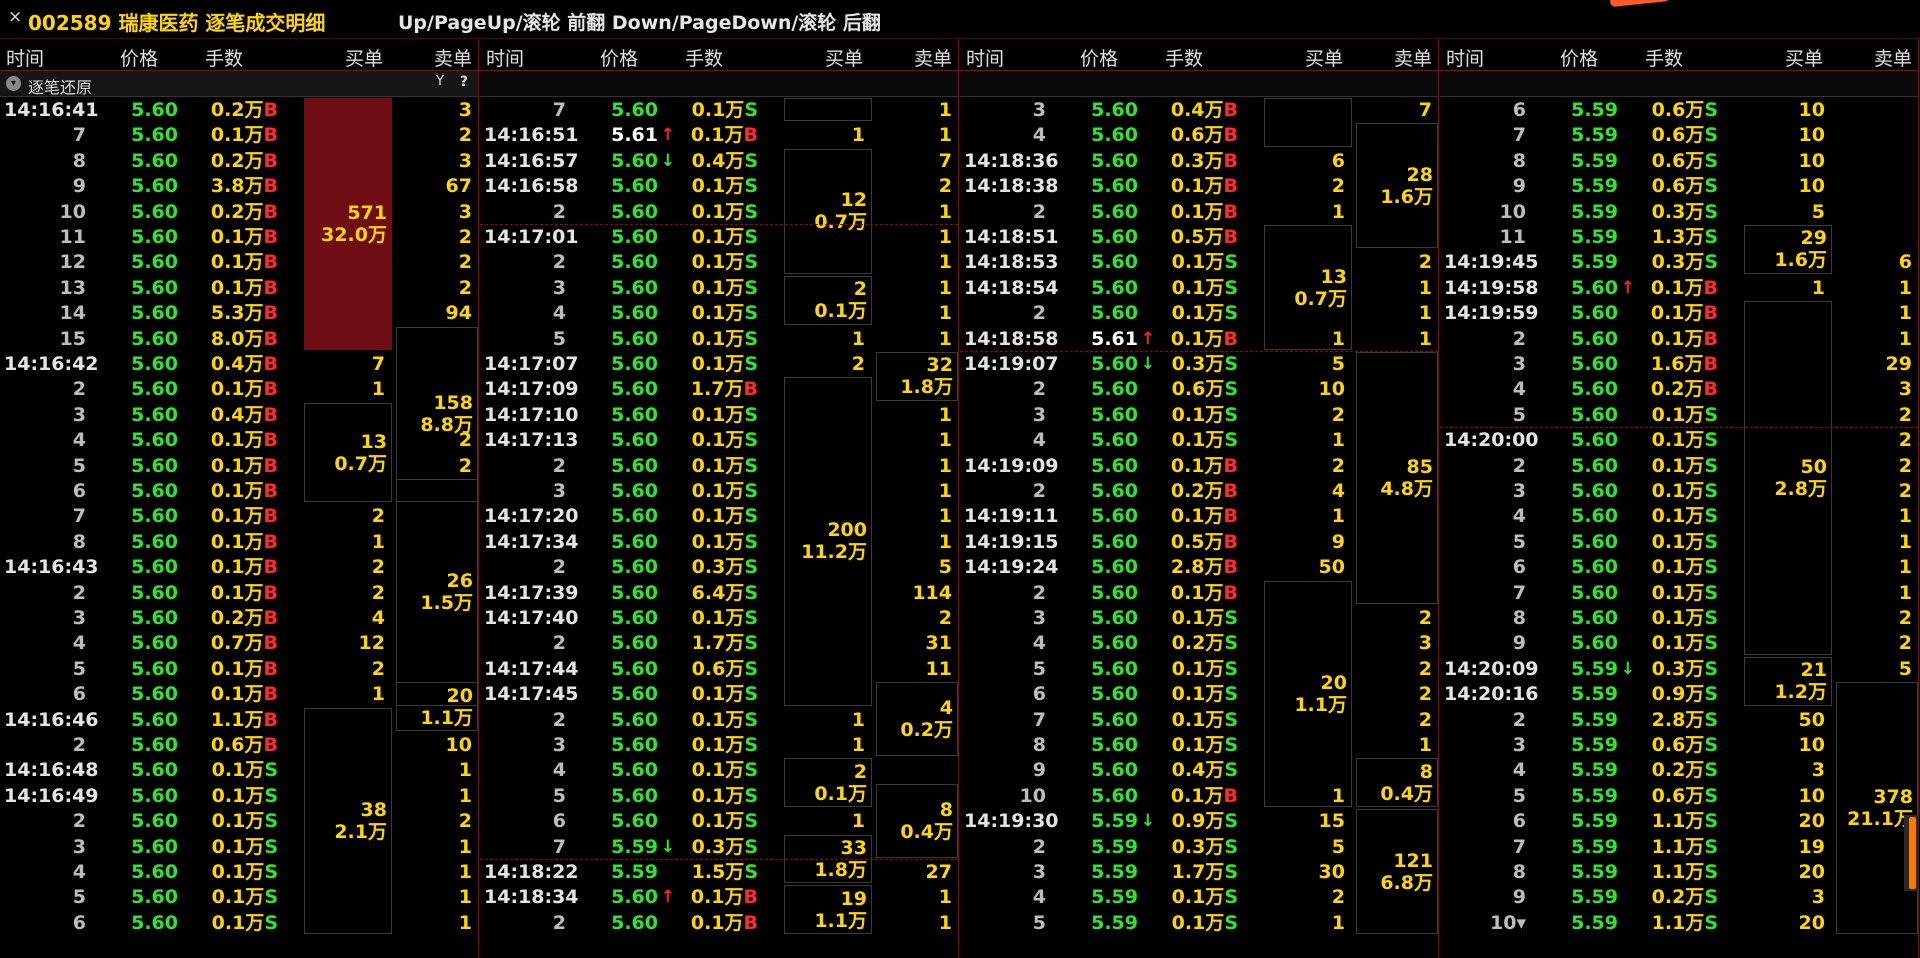 This screenshot has height=958, width=1920. I want to click on trade-row: 5 5.60 0.1万S, so click(719, 795).